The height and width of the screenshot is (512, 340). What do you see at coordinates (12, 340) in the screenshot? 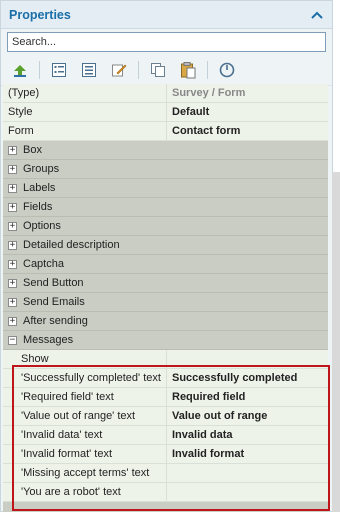
I see `collapse-minus-icon: −` at bounding box center [12, 340].